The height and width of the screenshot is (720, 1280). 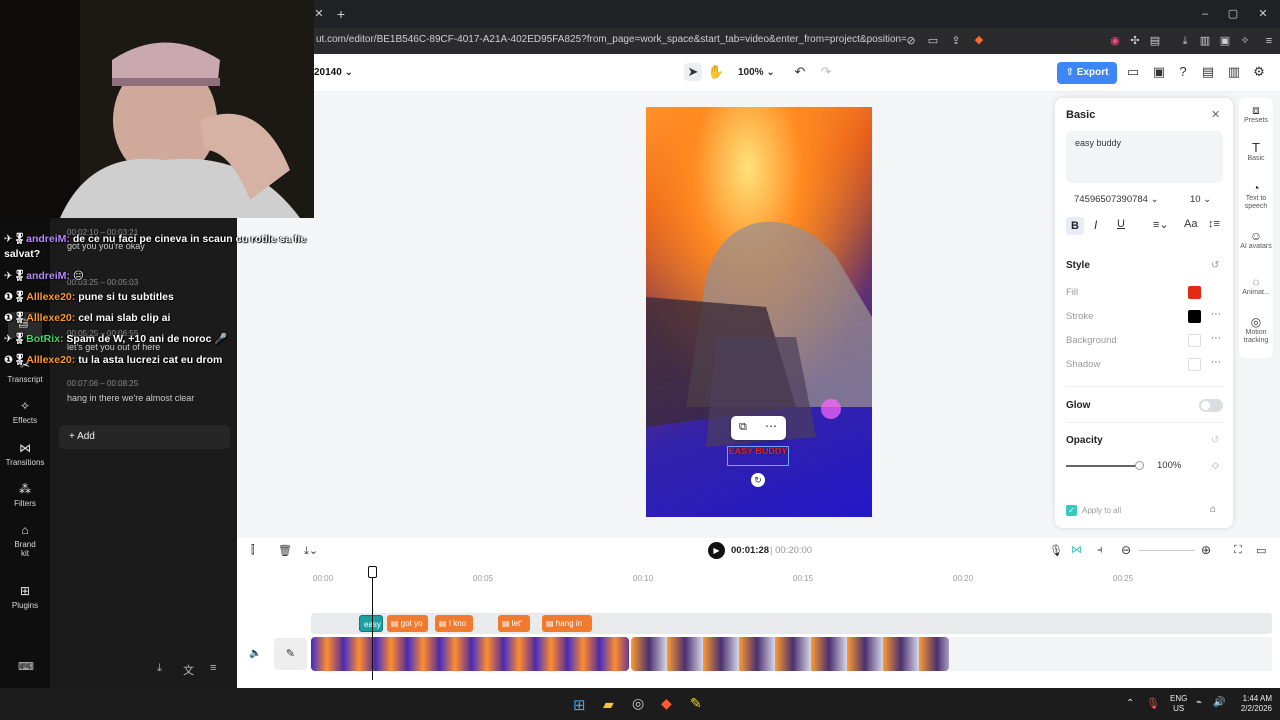 I want to click on help-icon: ?, so click(x=1183, y=72).